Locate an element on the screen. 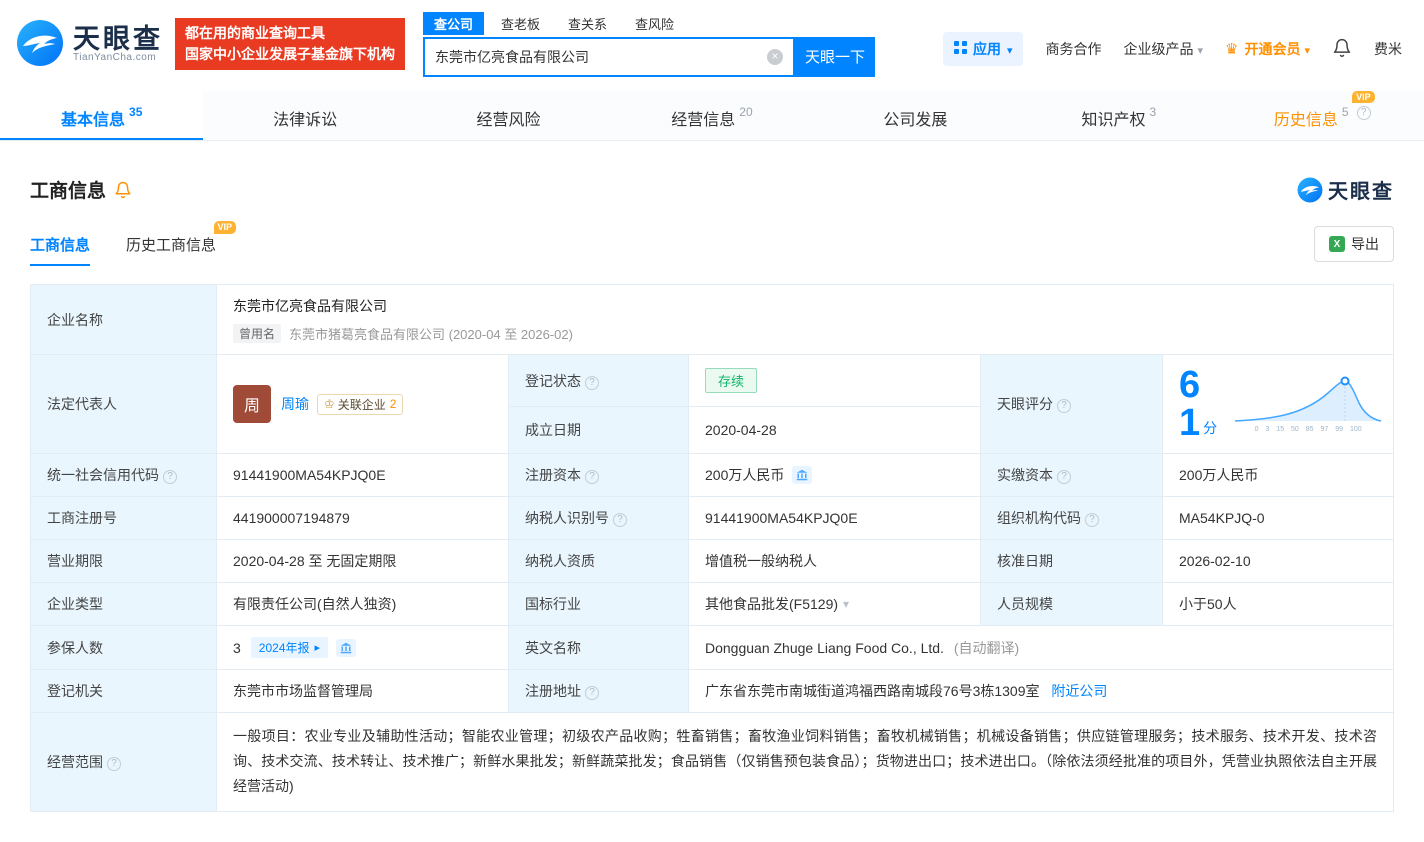  tab-company-development: 公司发展 is located at coordinates (915, 115).